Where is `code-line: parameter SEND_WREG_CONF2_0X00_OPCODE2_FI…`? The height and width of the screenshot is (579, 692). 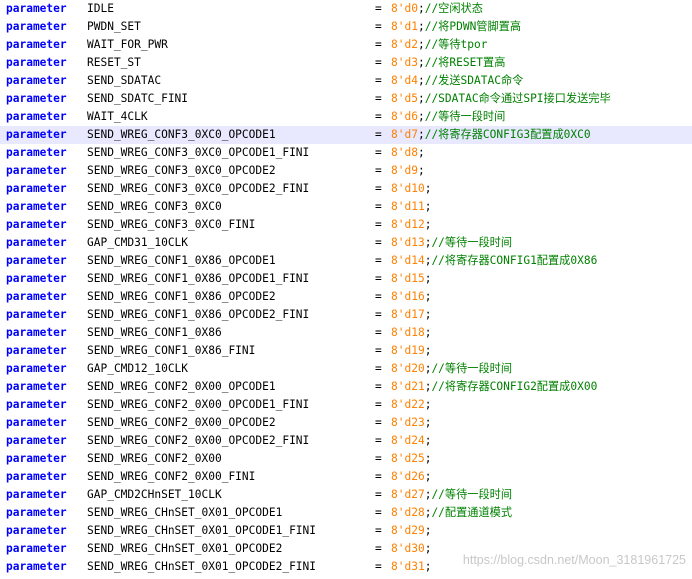 code-line: parameter SEND_WREG_CONF2_0X00_OPCODE2_FI… is located at coordinates (346, 441).